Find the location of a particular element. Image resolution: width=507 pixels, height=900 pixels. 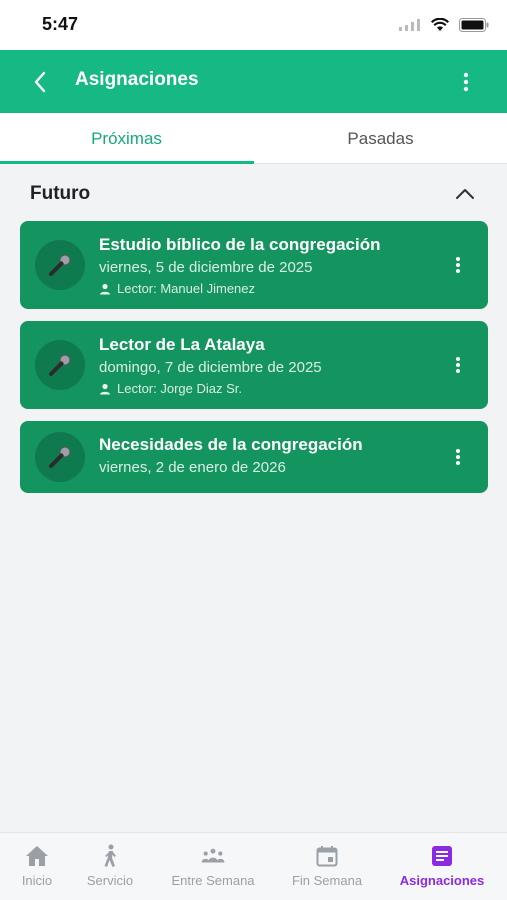

nav-item-asignaciones: Asignaciones is located at coordinates (442, 869).